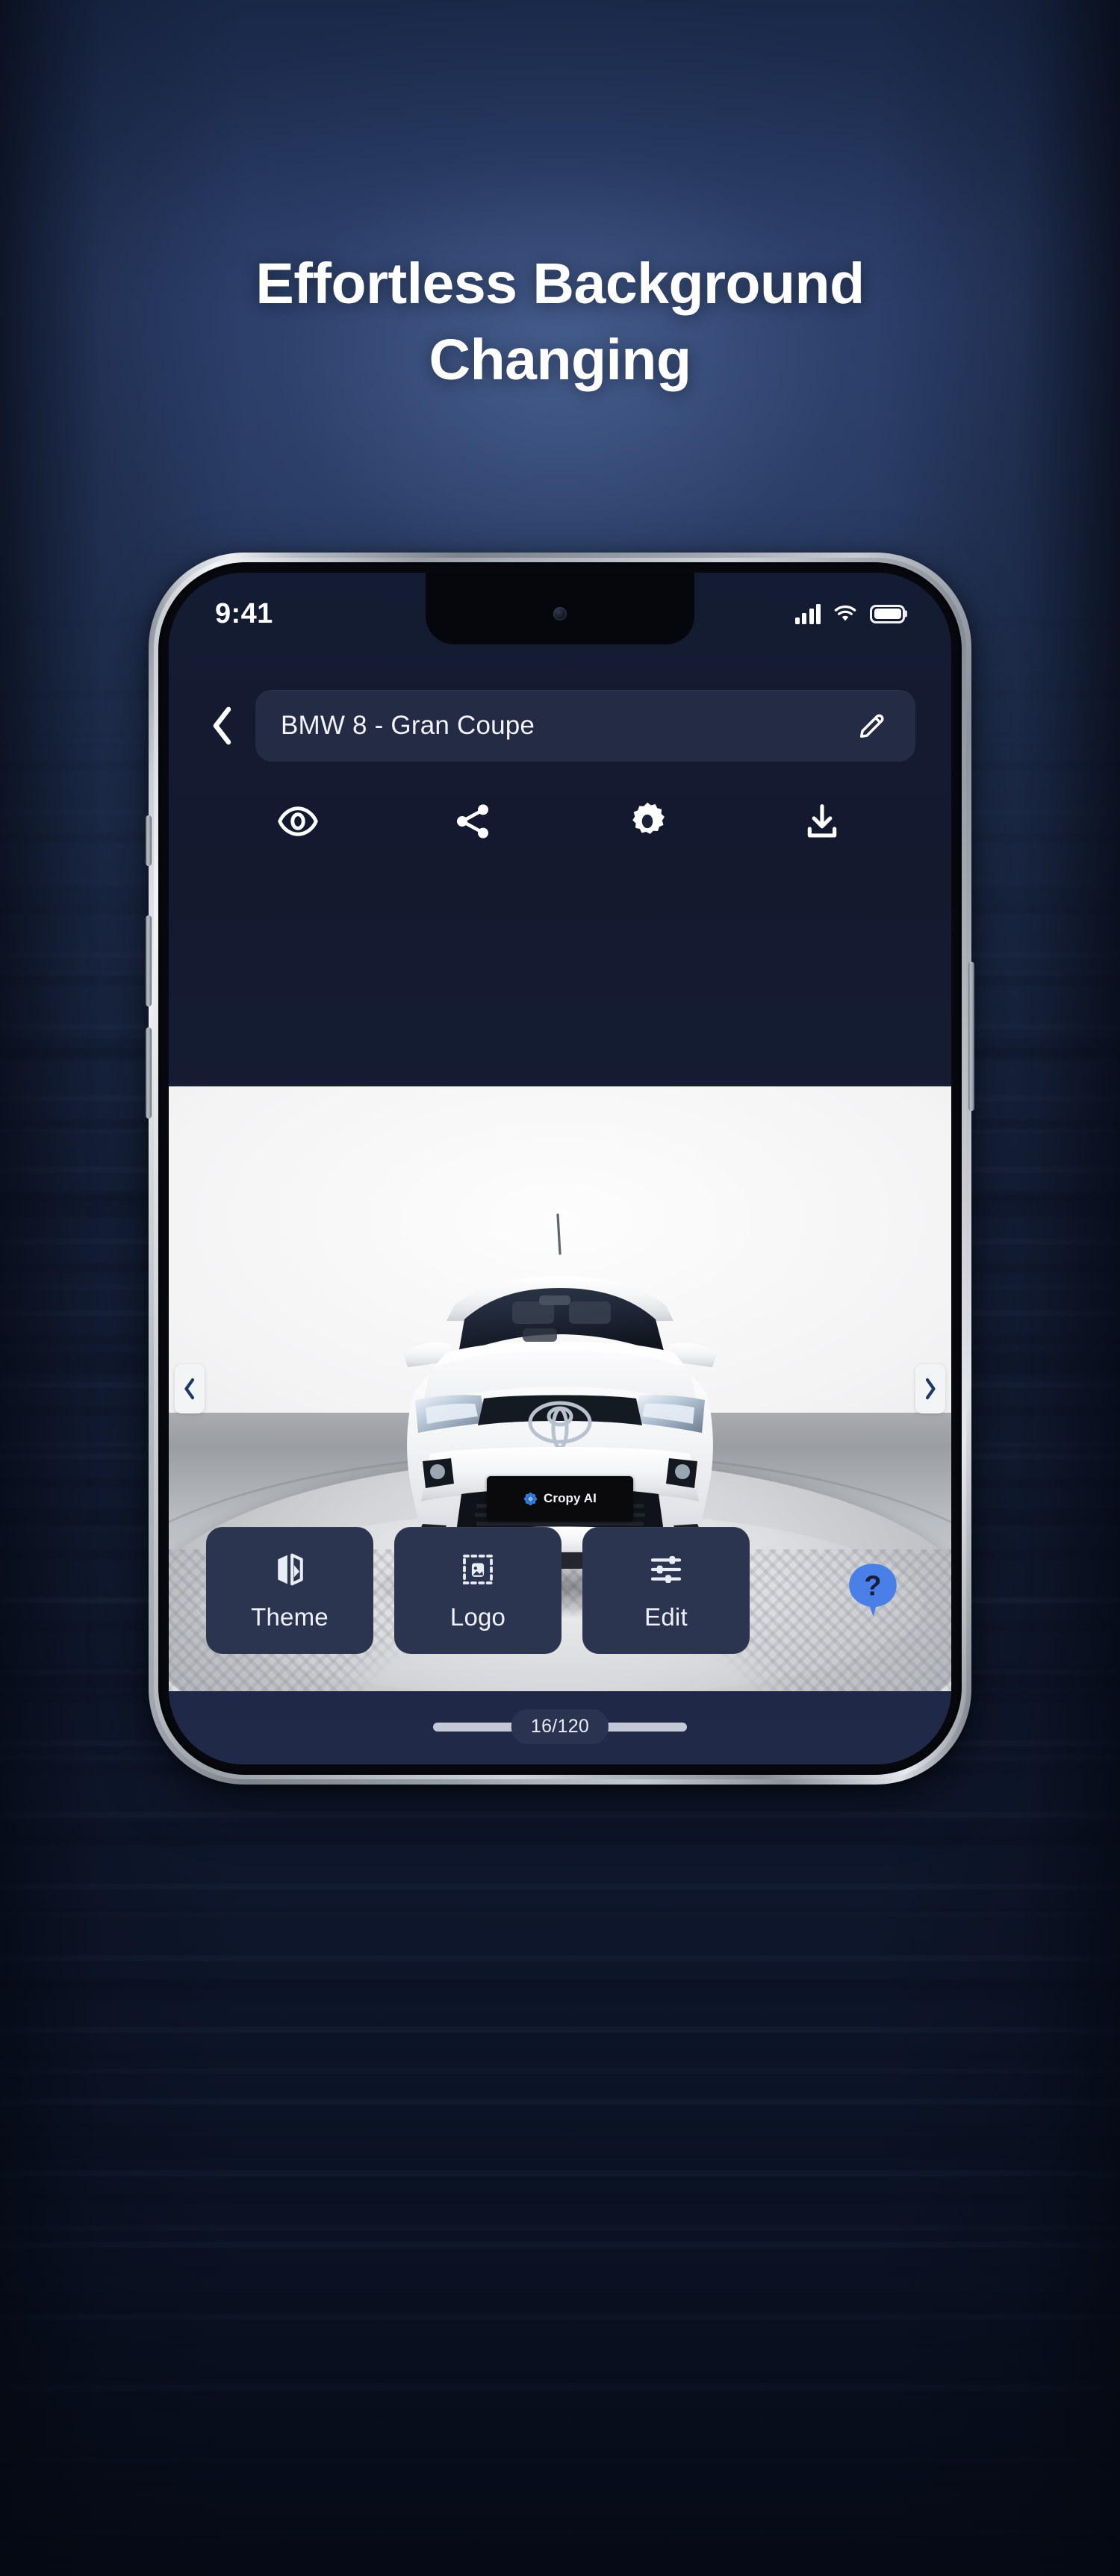 This screenshot has width=1120, height=2576. I want to click on settings-button, so click(647, 821).